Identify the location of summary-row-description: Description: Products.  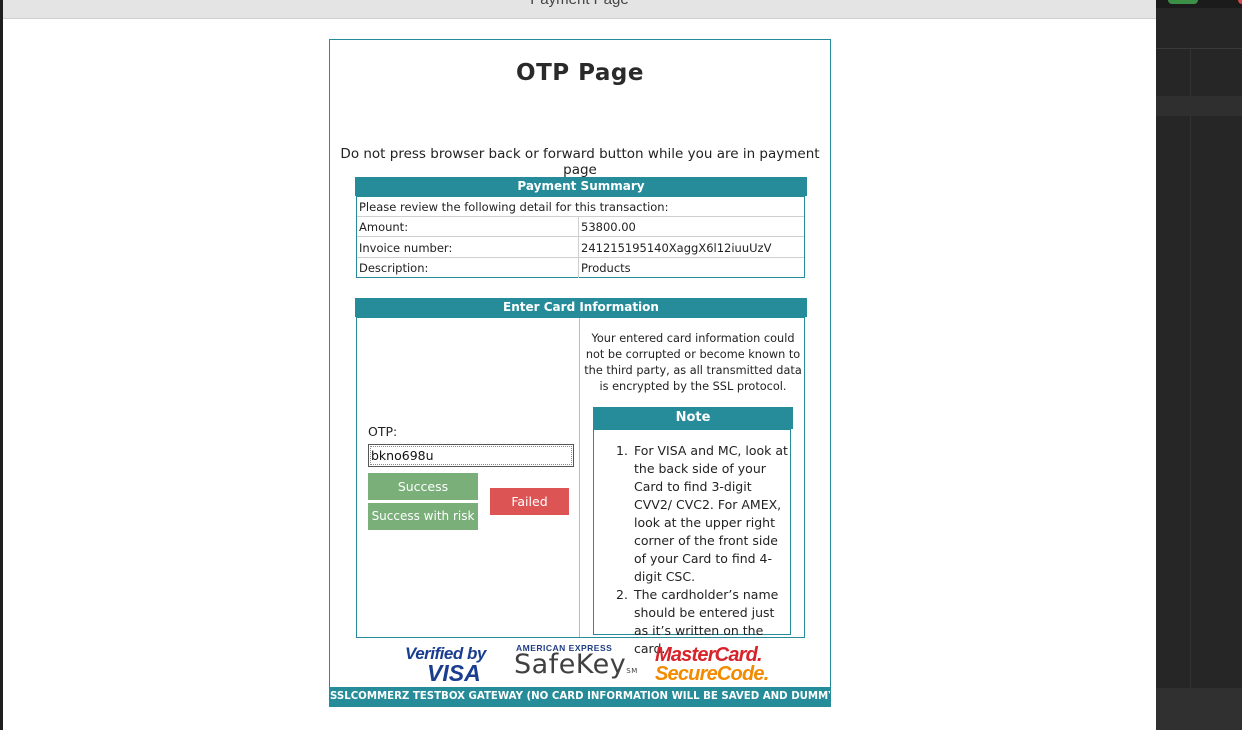
(580, 268).